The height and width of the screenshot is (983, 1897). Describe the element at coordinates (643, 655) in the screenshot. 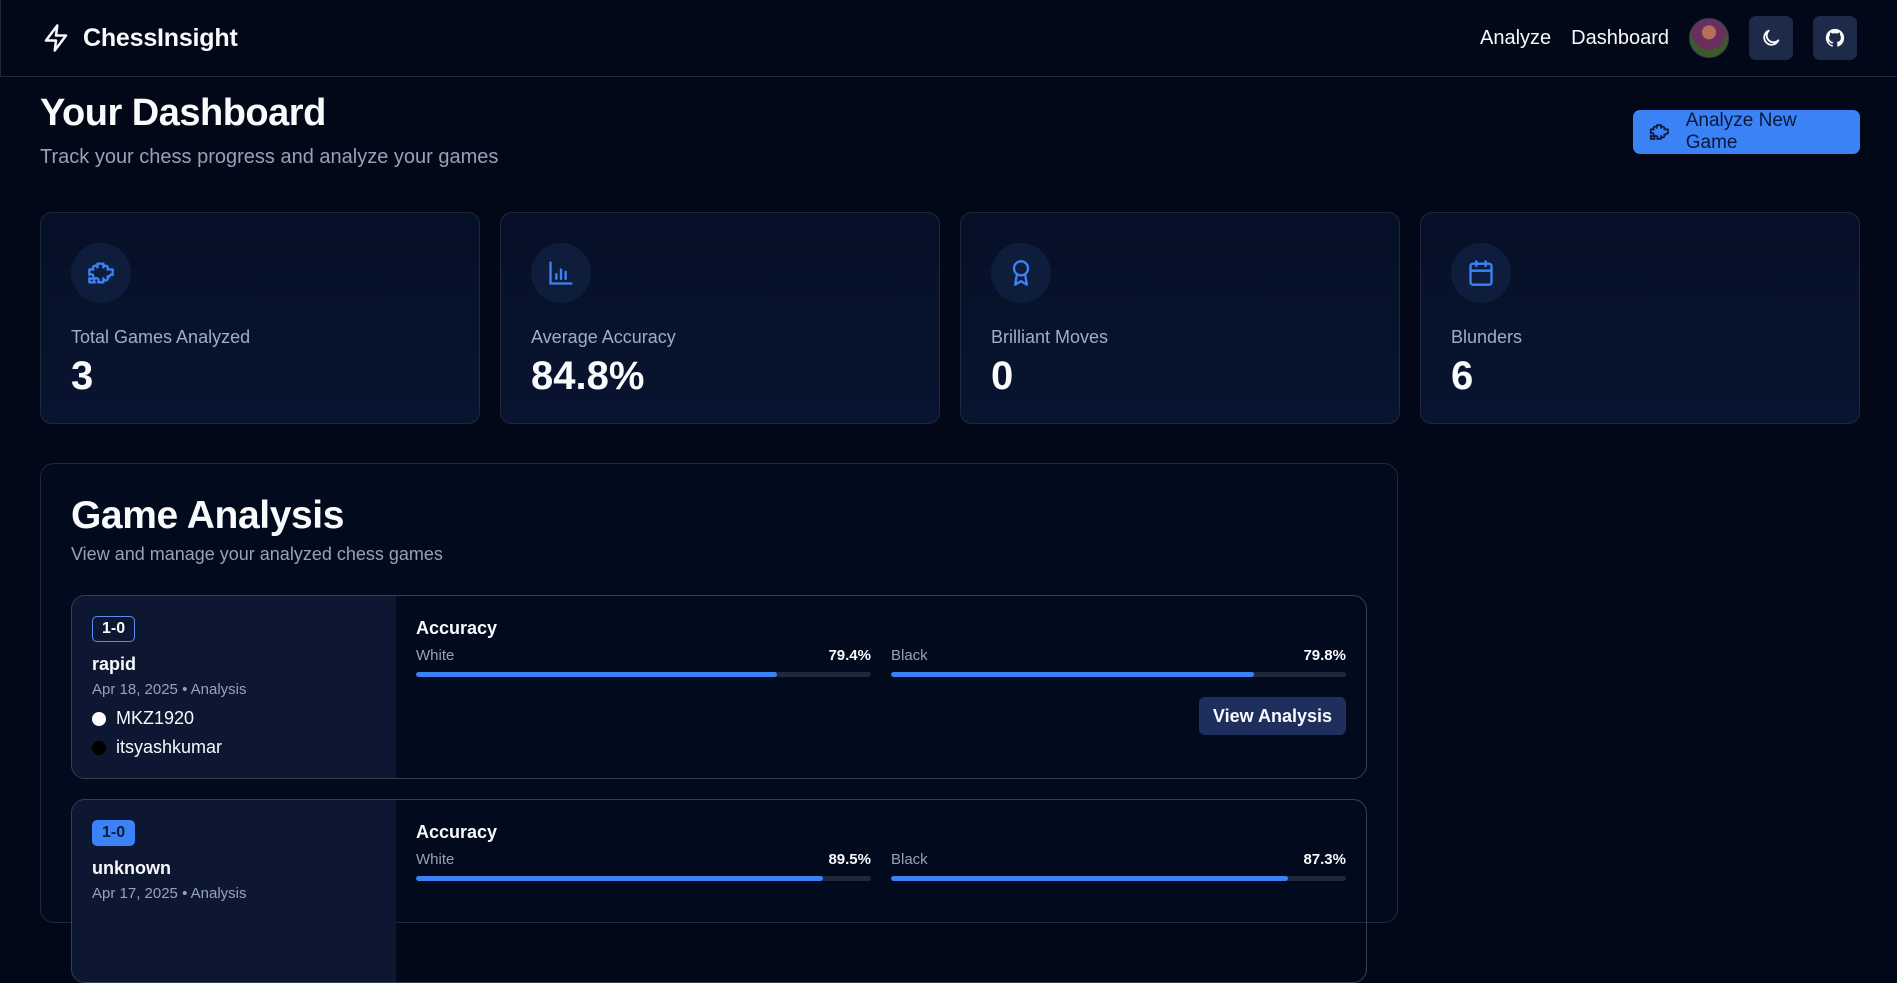

I see `accuracy-head: White 79.4%` at that location.